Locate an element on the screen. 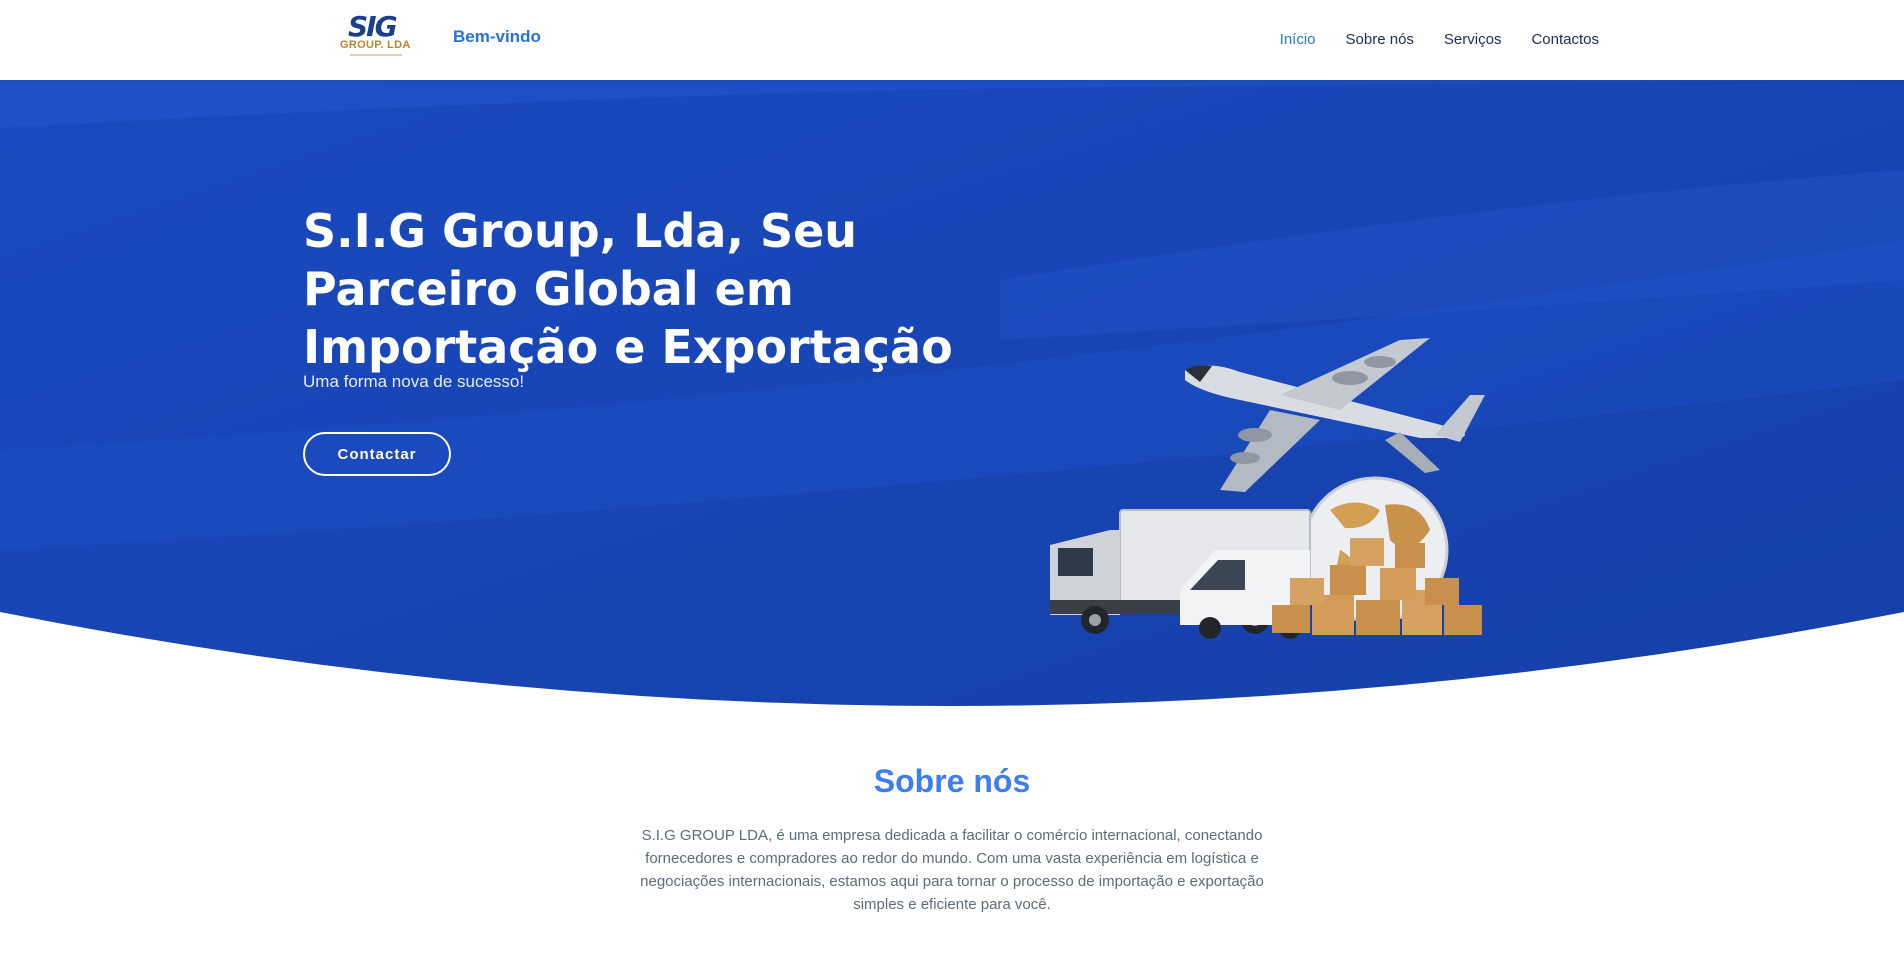  nav-item-sobre-nos: Sobre nós is located at coordinates (1380, 39).